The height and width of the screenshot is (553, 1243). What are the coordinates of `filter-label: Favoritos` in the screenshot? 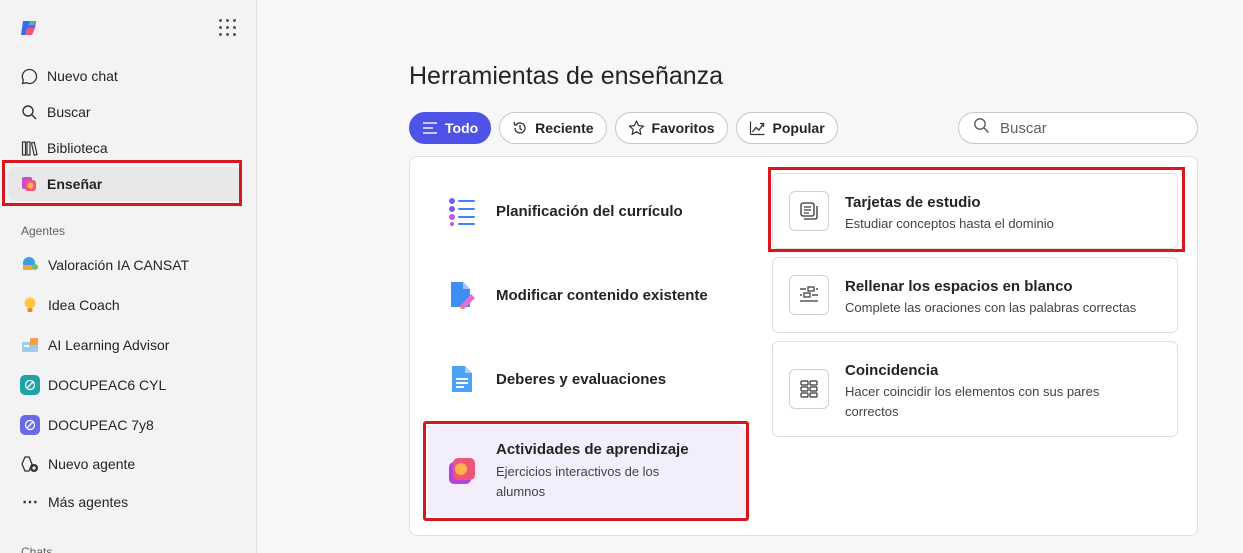 It's located at (683, 128).